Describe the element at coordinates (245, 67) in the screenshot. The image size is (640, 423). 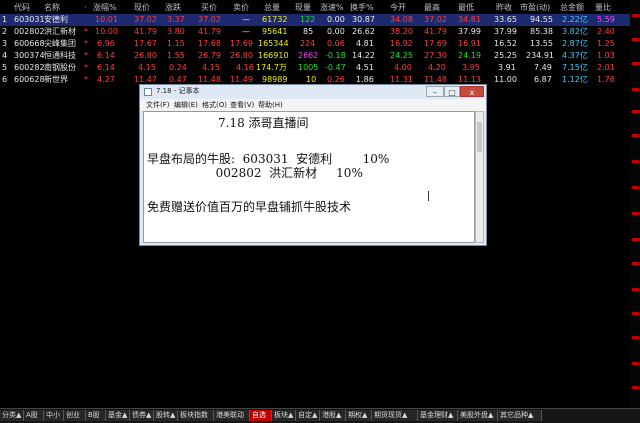
I see `ask: 4.16` at that location.